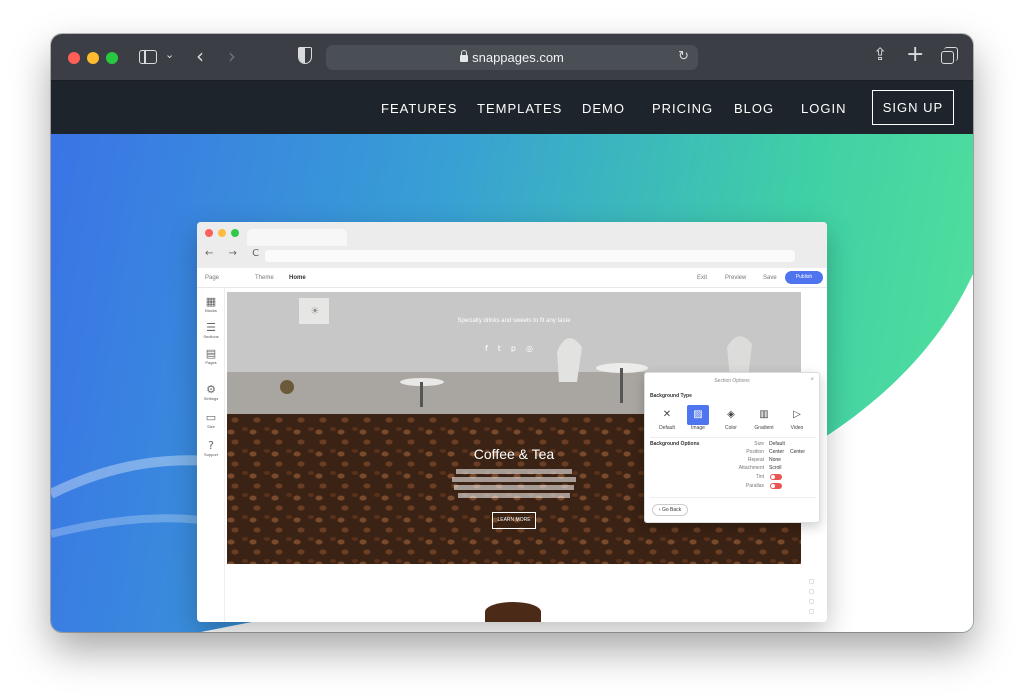 The image size is (1024, 699). What do you see at coordinates (754, 486) in the screenshot?
I see `option-parallax-label: Parallax` at bounding box center [754, 486].